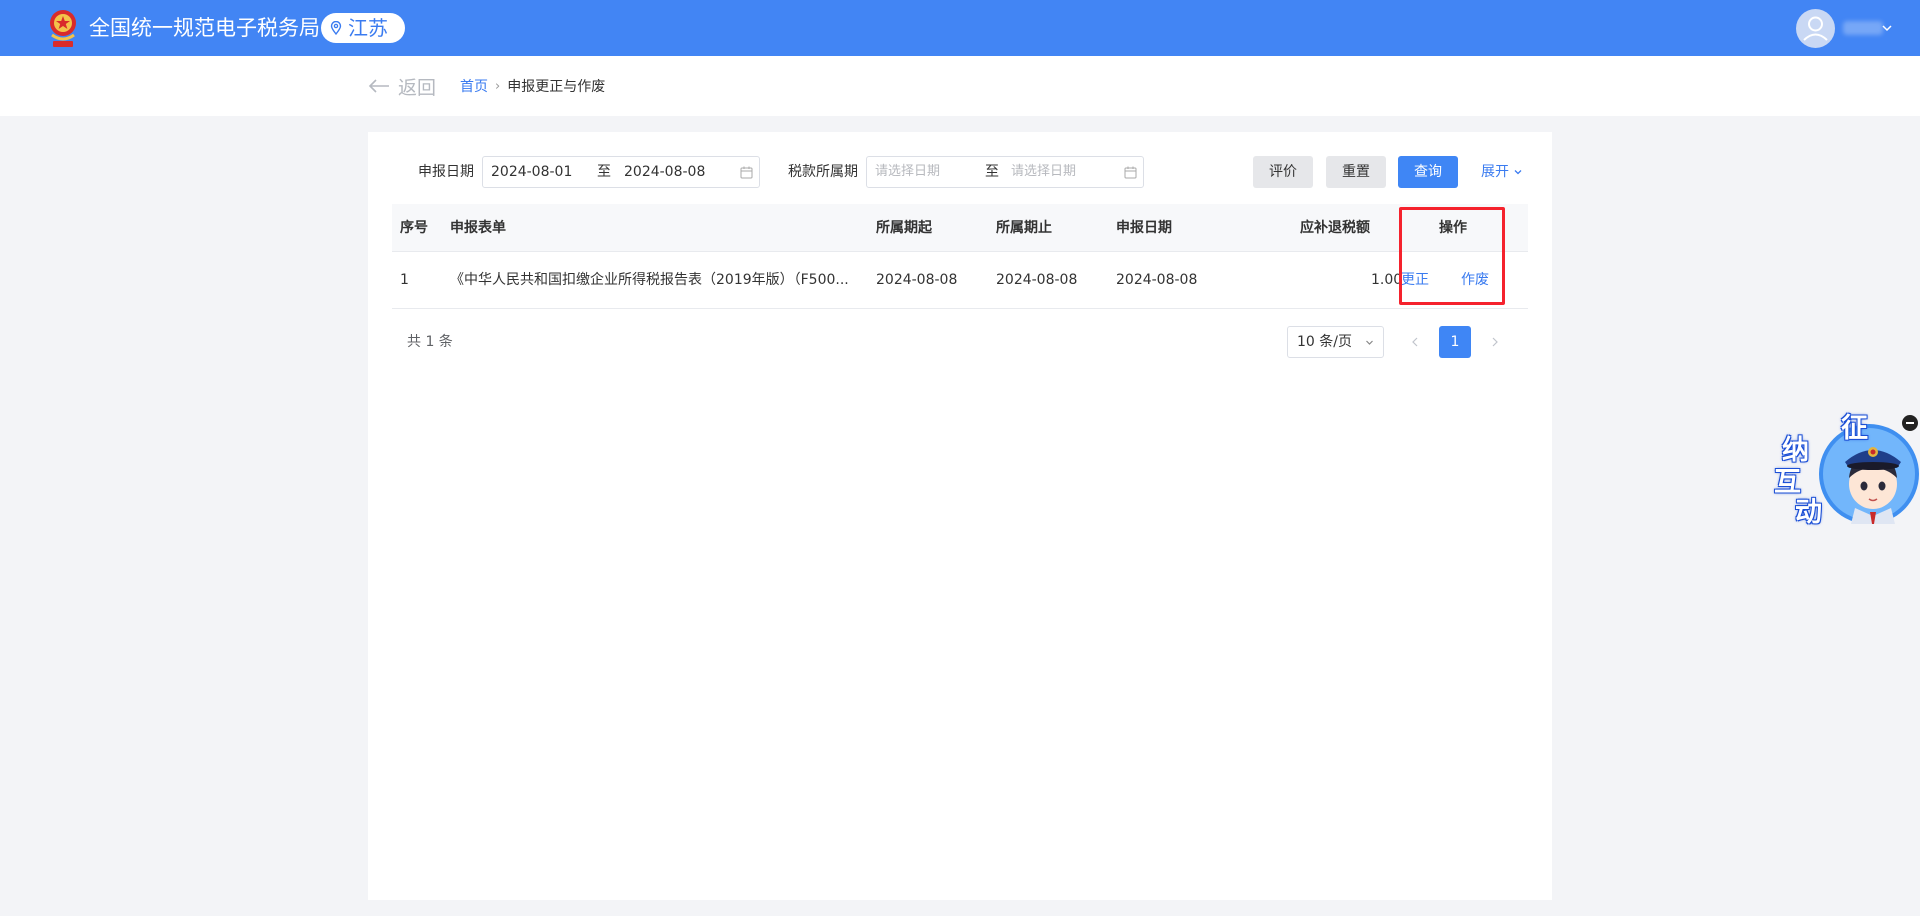 The width and height of the screenshot is (1920, 916). I want to click on arrow-left-icon, so click(378, 86).